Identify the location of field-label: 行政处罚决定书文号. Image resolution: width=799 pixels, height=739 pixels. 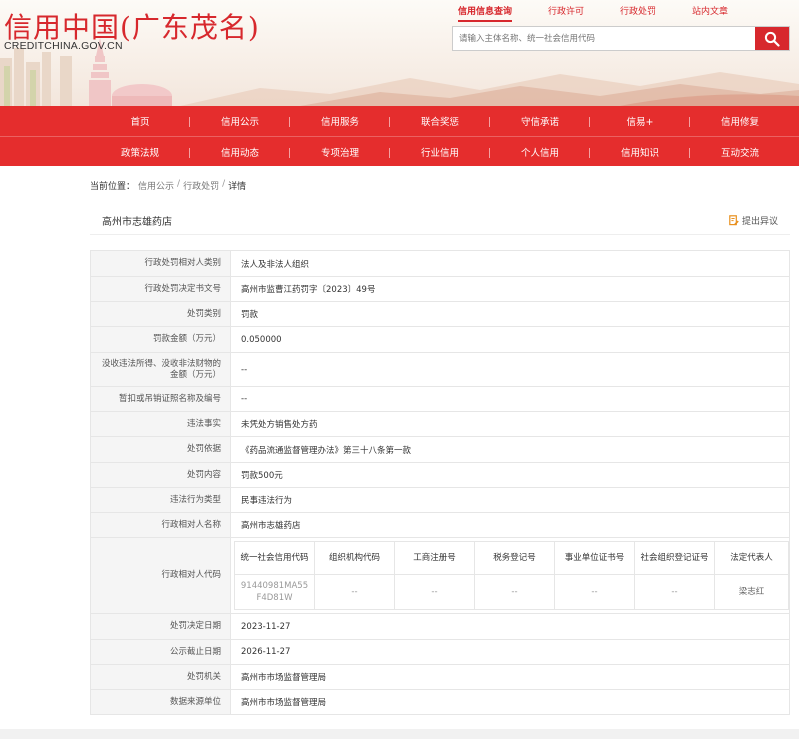
(160, 289).